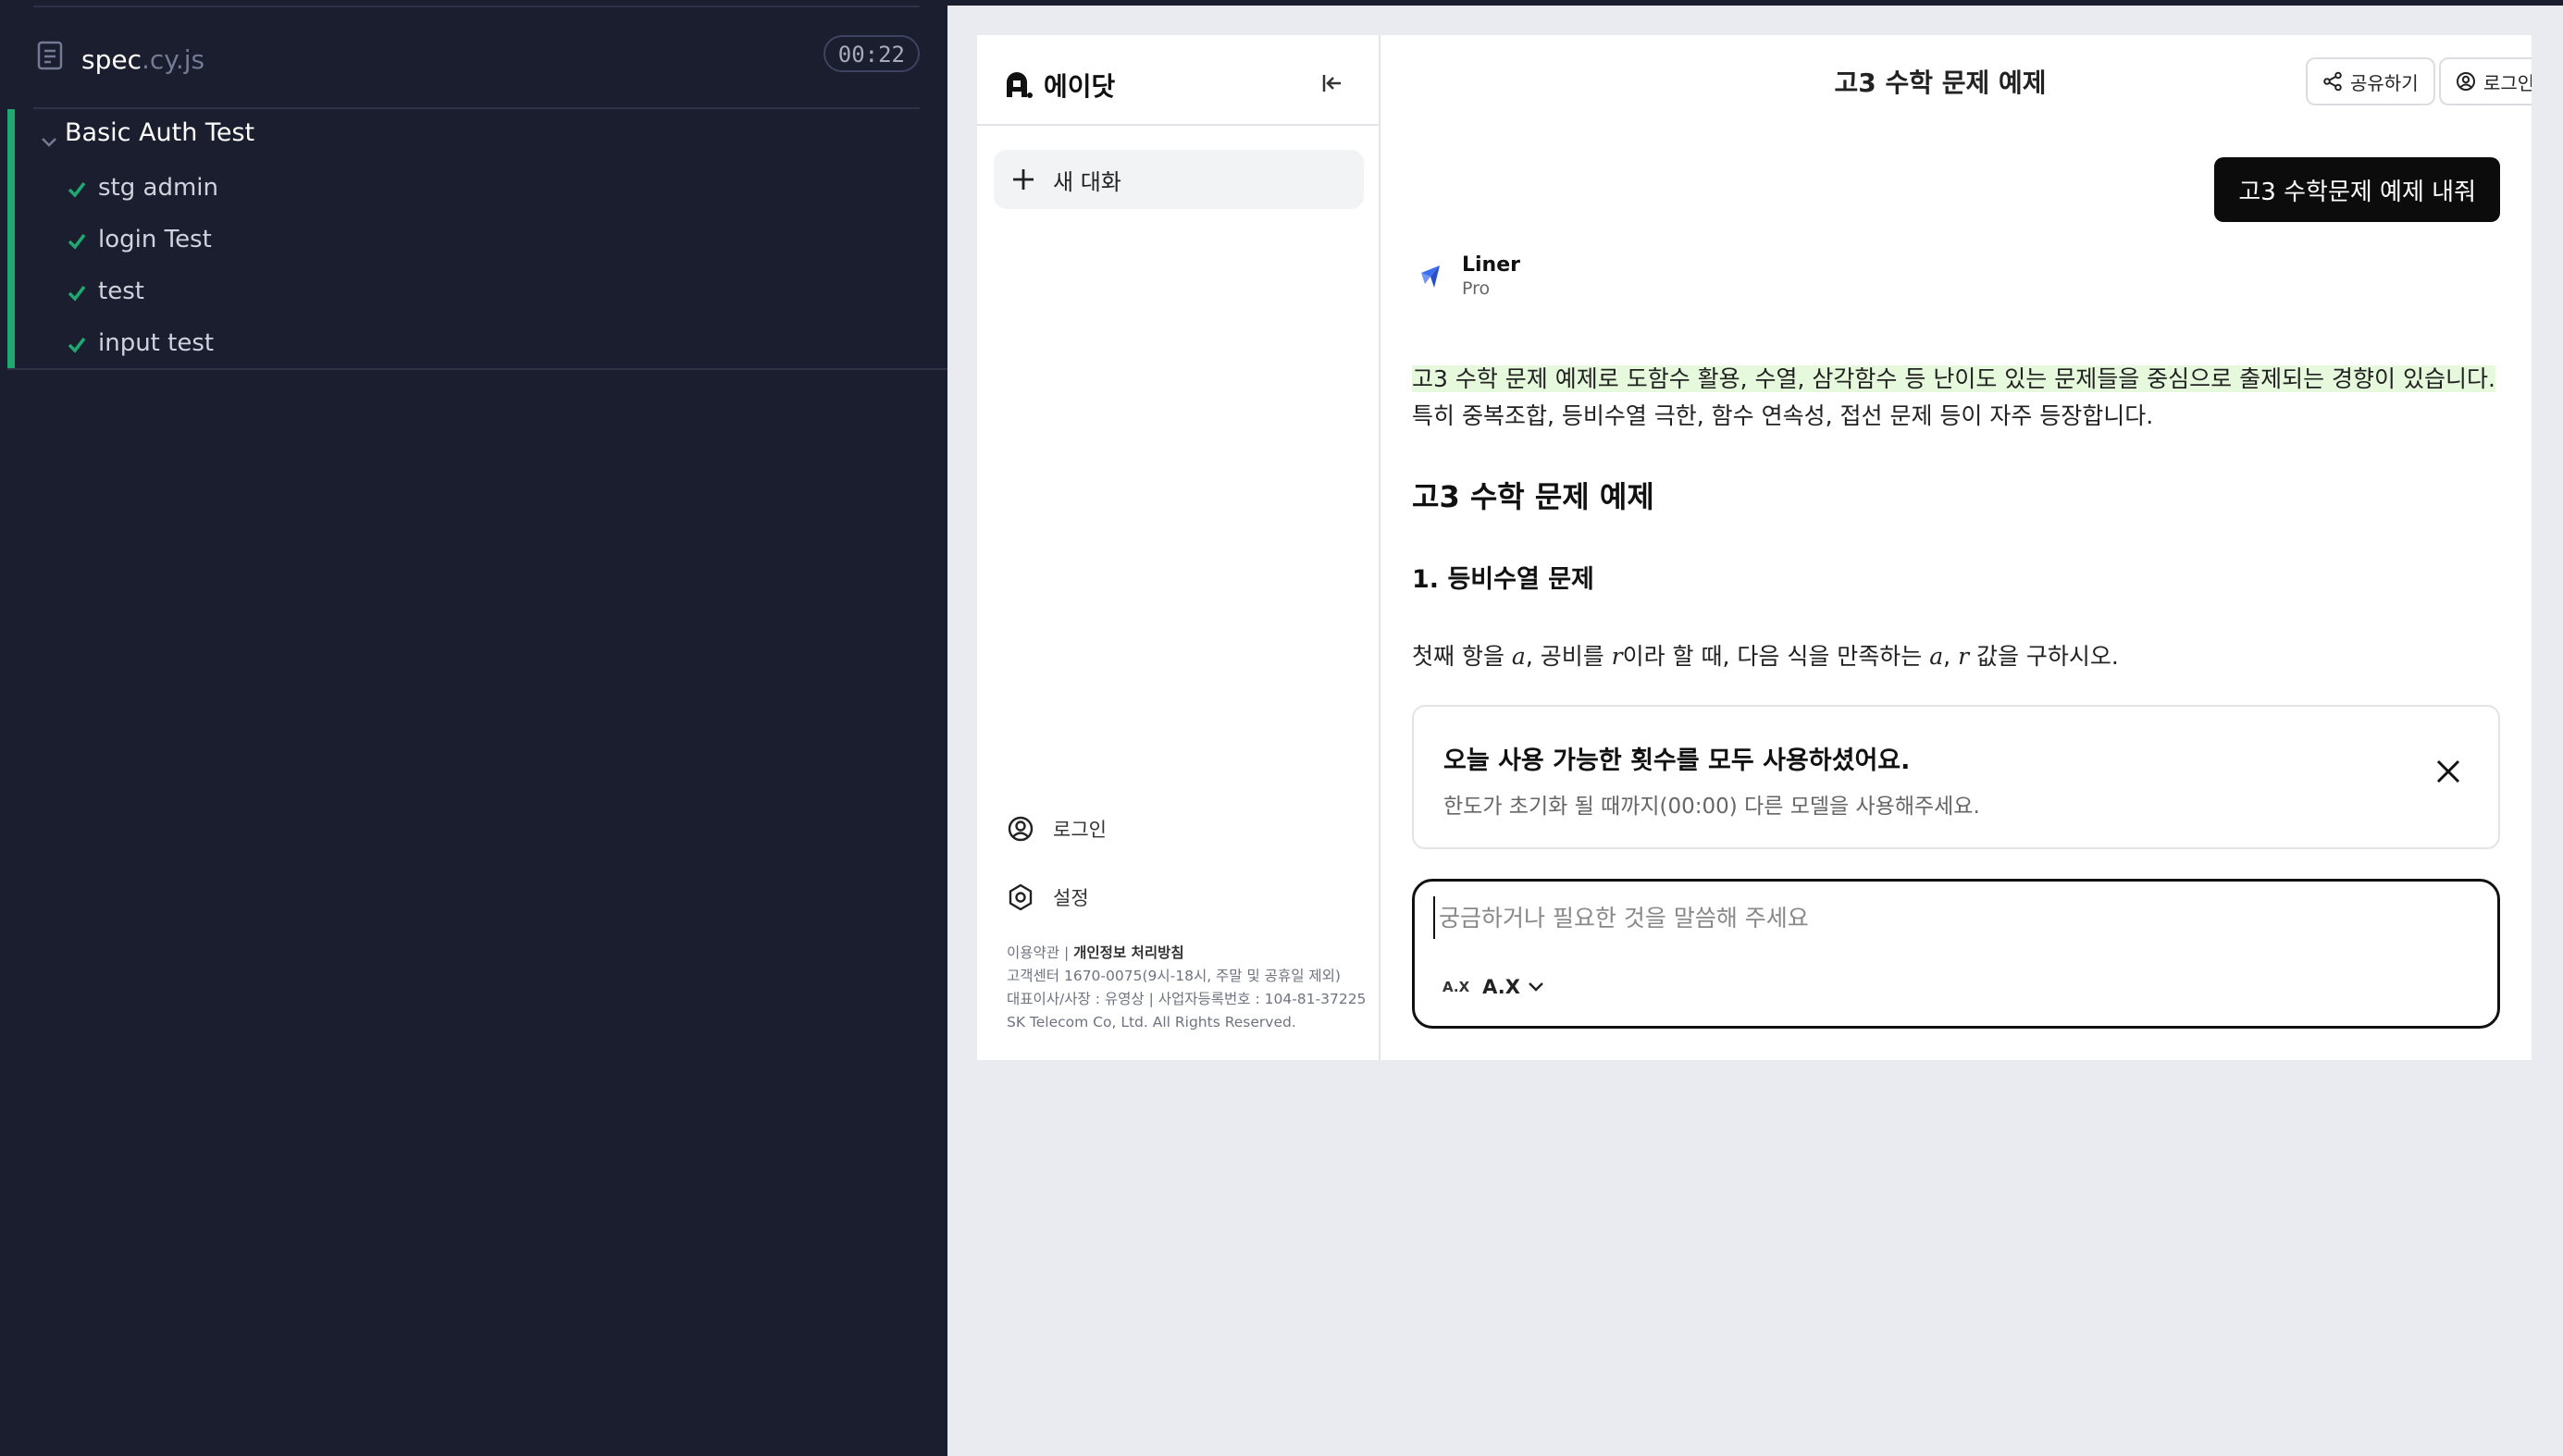 This screenshot has height=1456, width=2563. Describe the element at coordinates (1951, 656) in the screenshot. I see `answer-text-4: ,` at that location.